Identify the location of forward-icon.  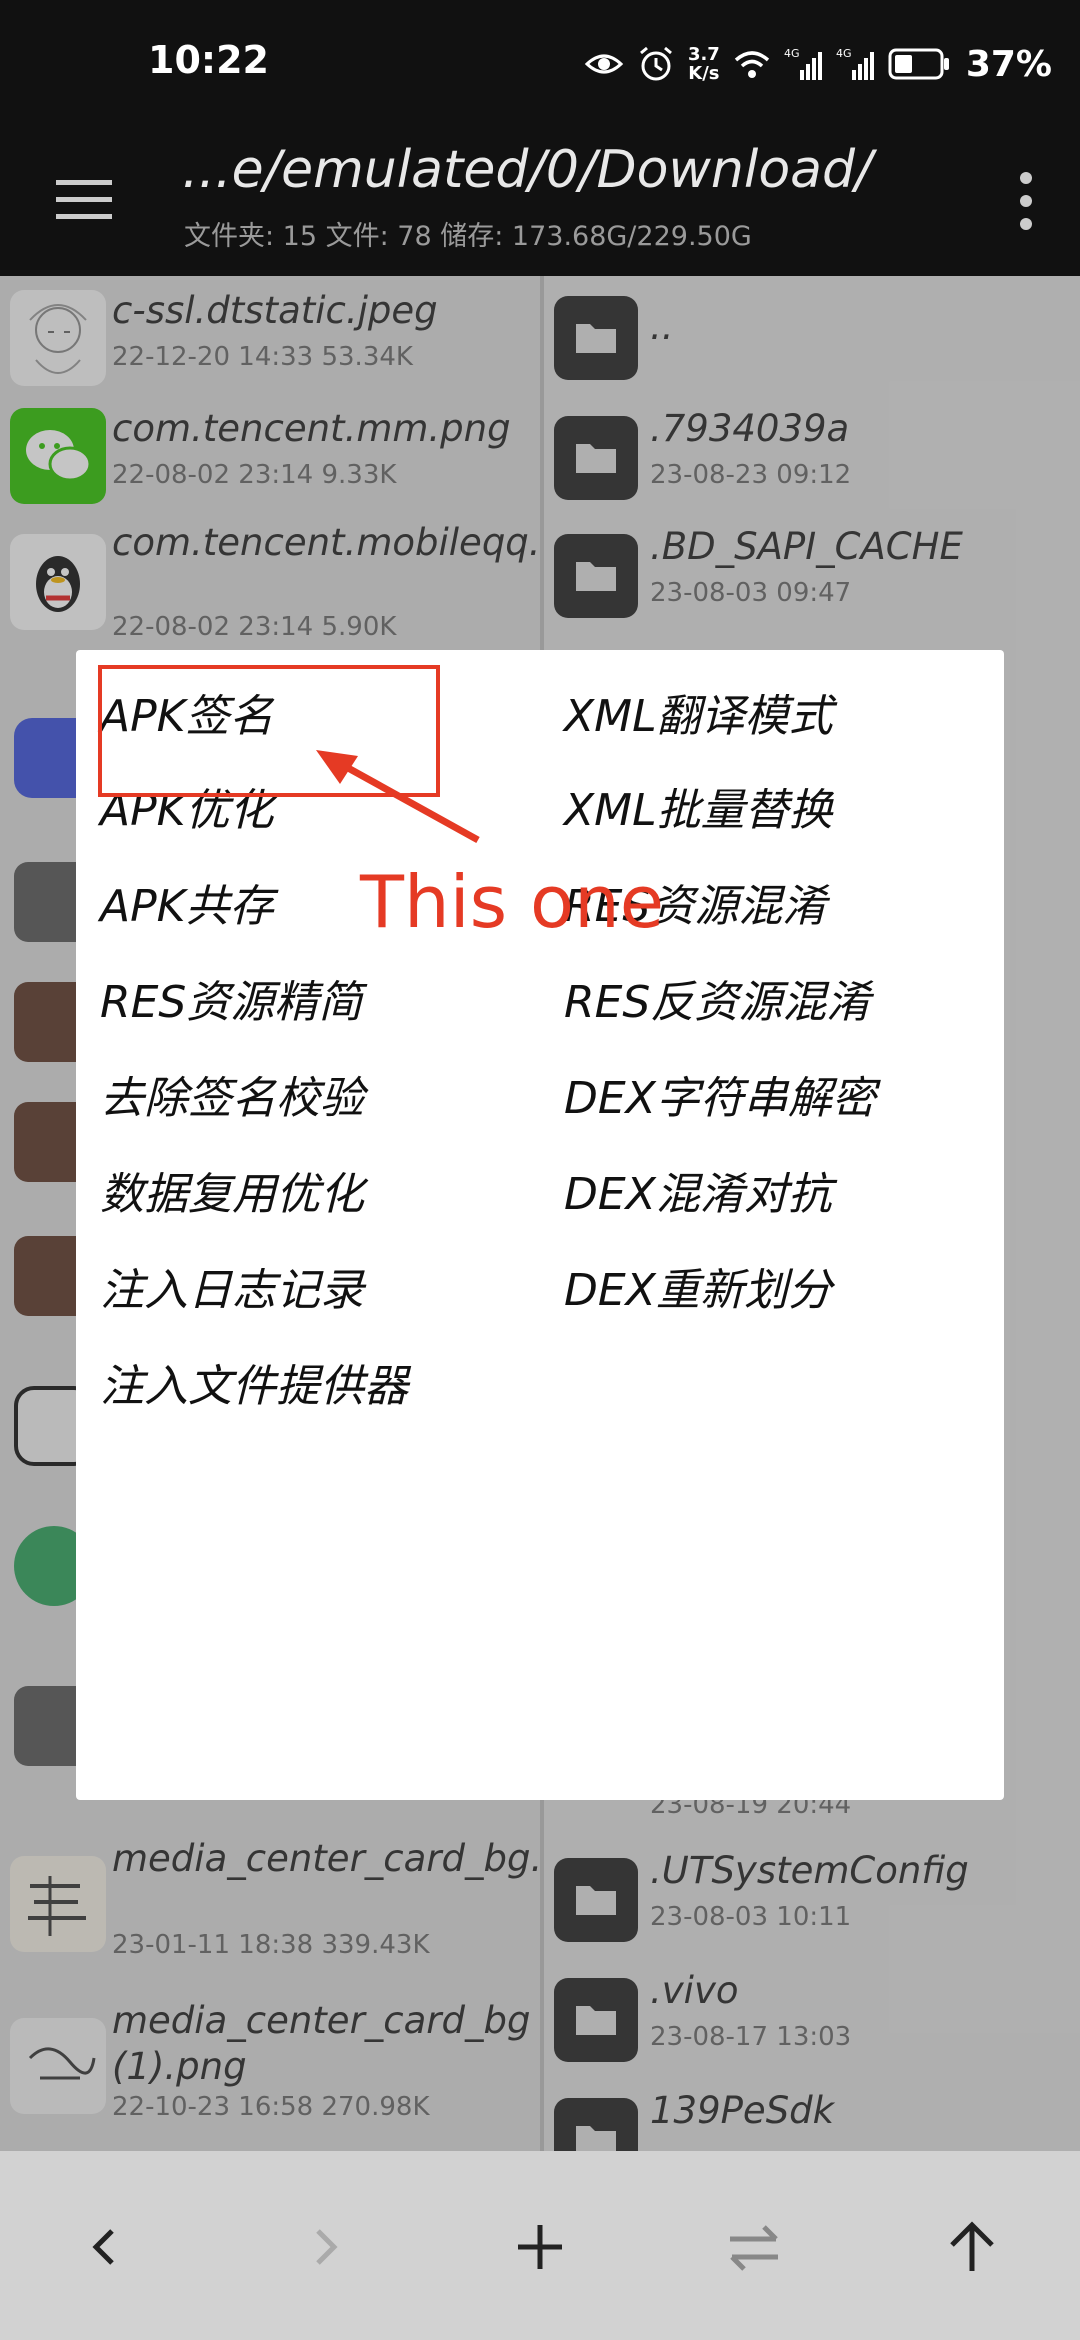
(324, 2247).